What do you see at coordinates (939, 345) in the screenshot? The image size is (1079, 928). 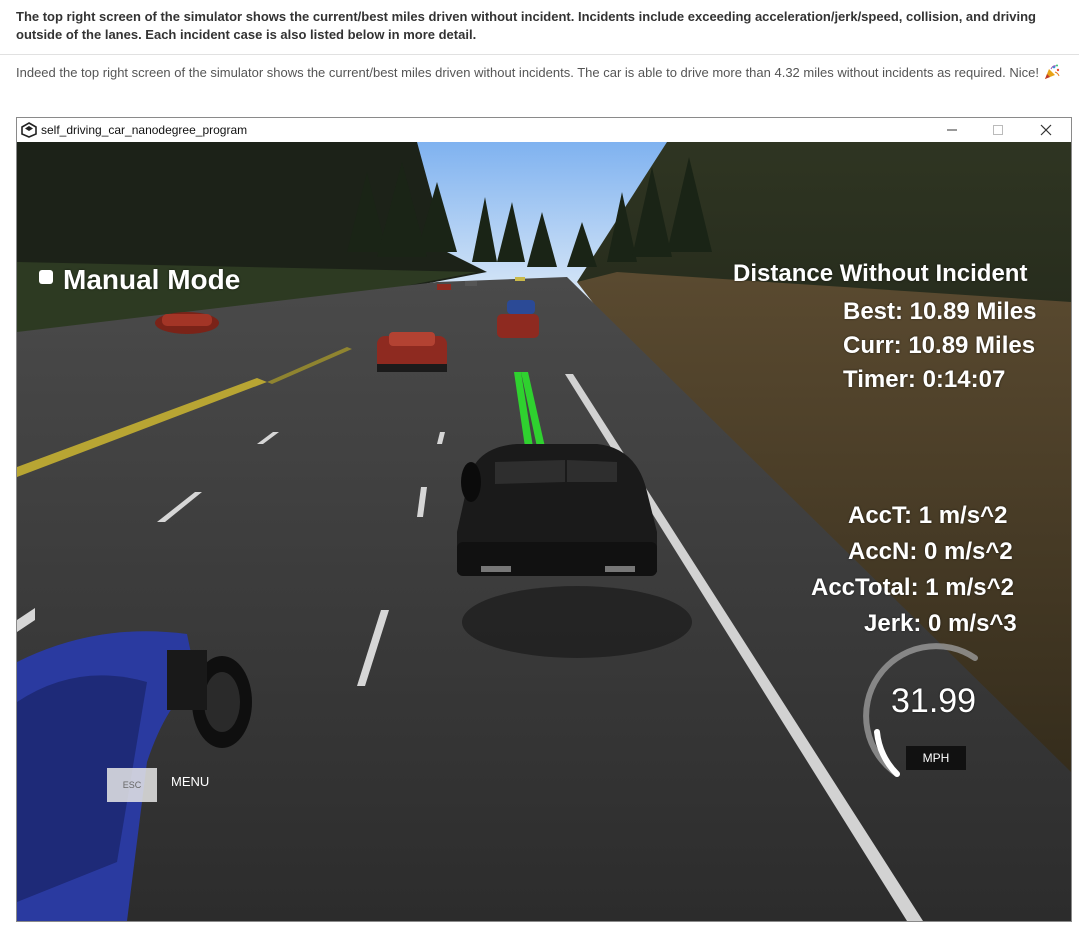 I see `current-distance: Curr: 10.89 Miles` at bounding box center [939, 345].